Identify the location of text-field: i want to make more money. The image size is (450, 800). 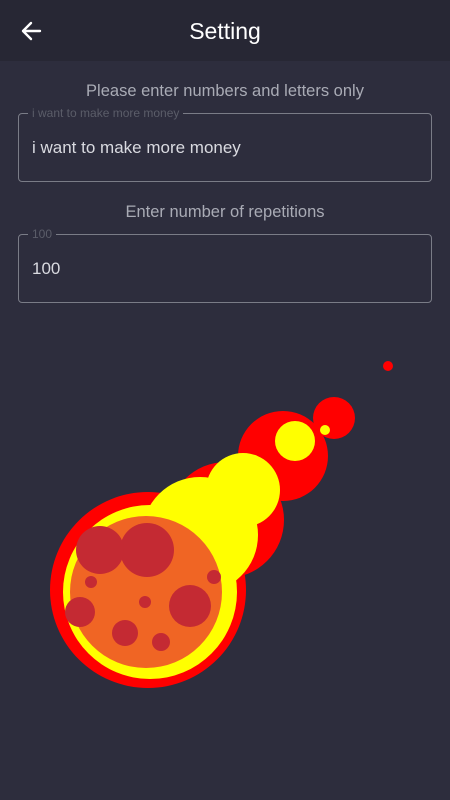
(225, 144).